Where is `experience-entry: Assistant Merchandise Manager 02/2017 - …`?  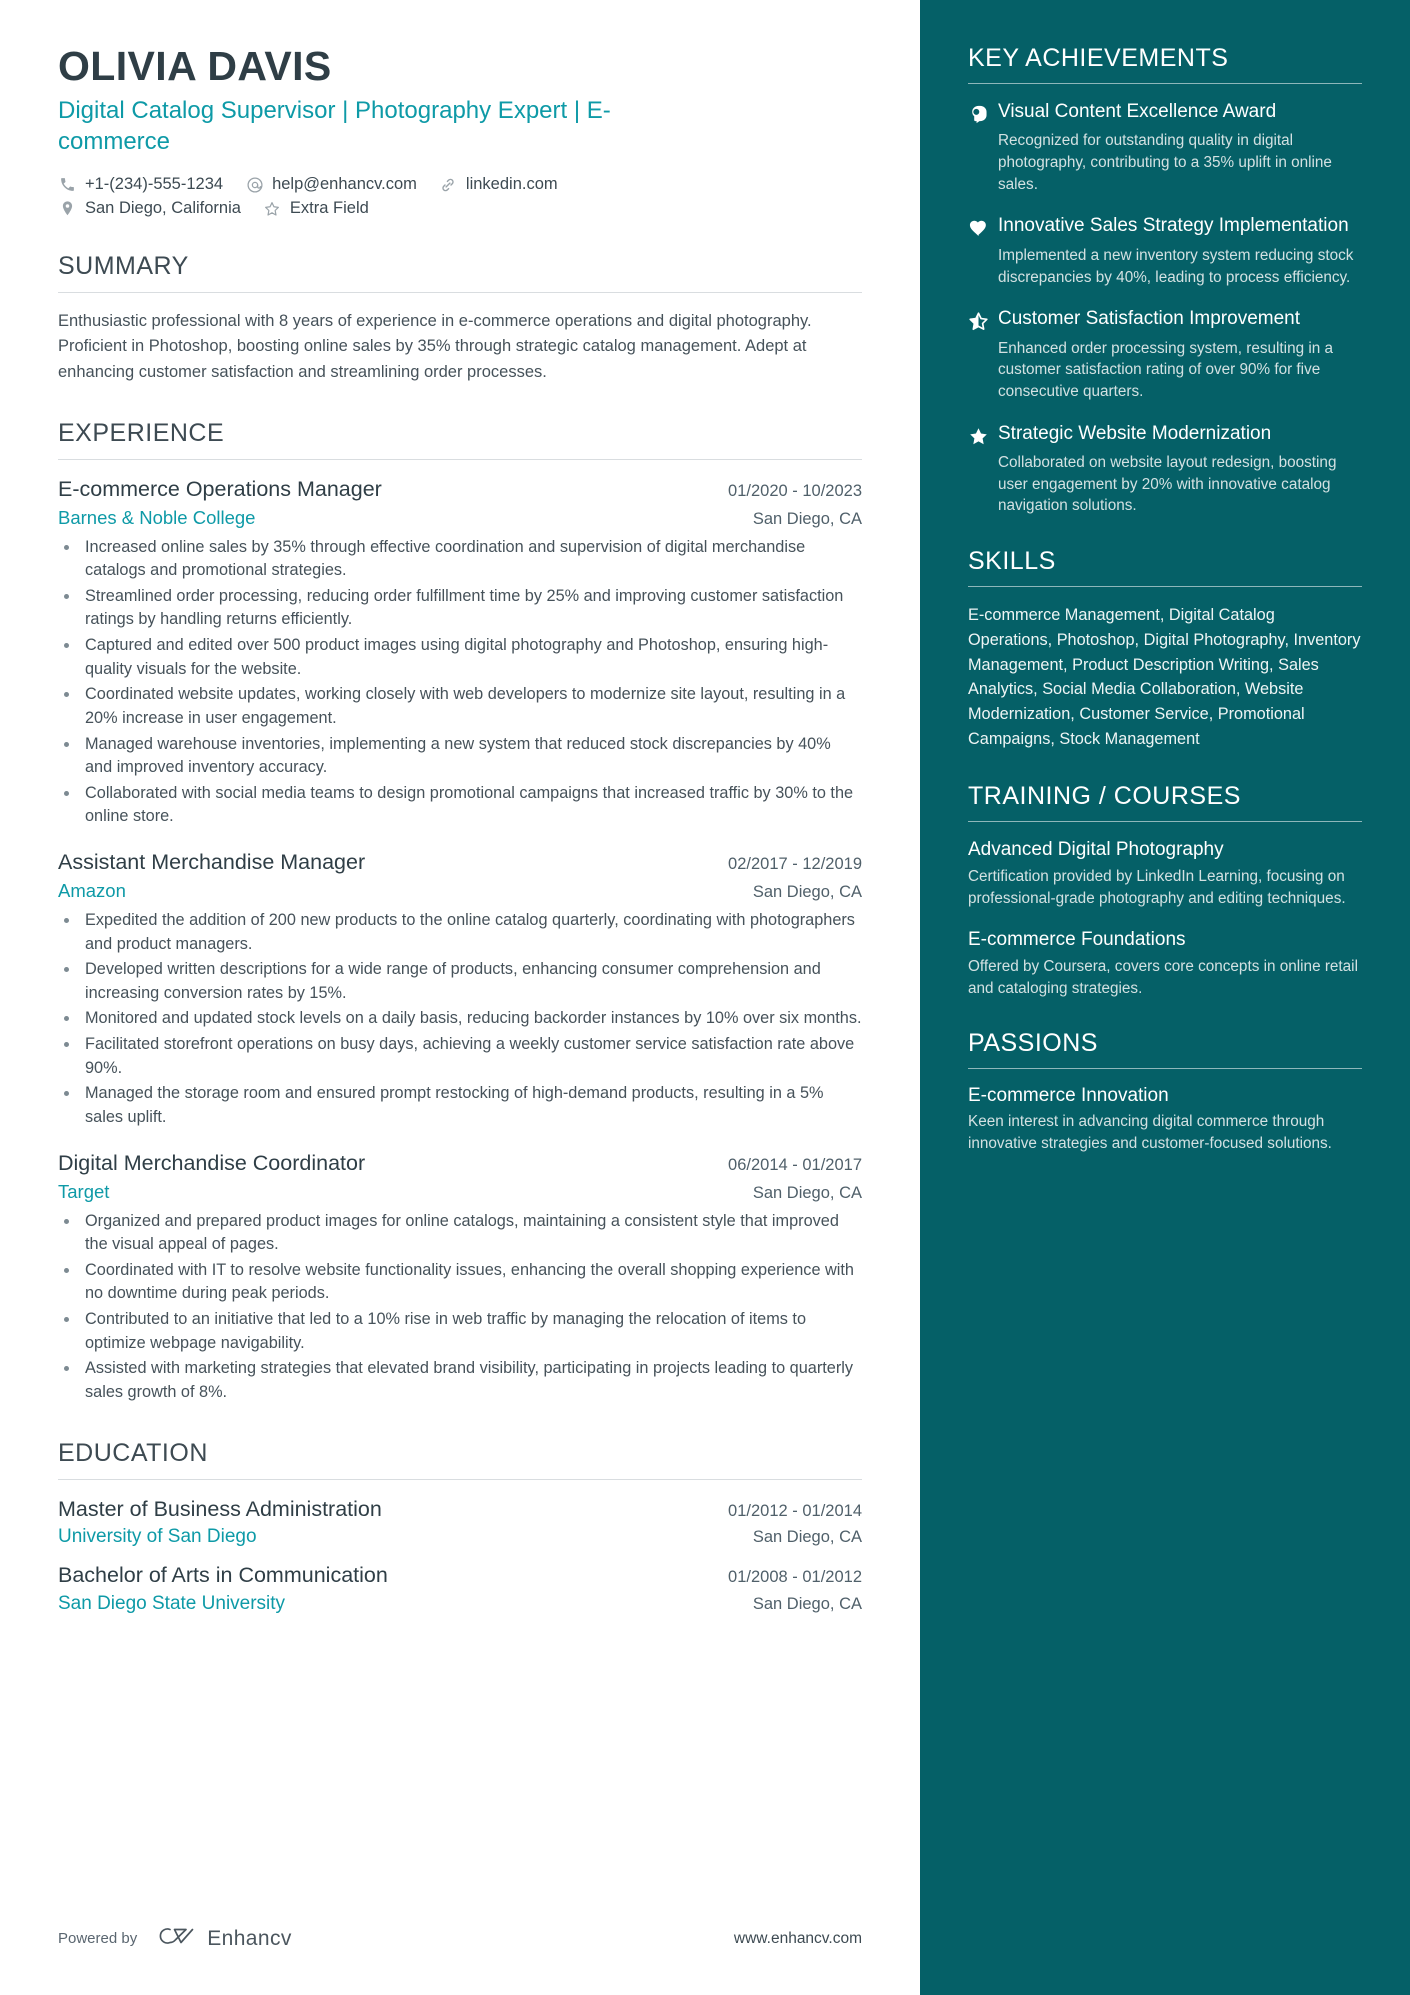 experience-entry: Assistant Merchandise Manager 02/2017 - … is located at coordinates (460, 989).